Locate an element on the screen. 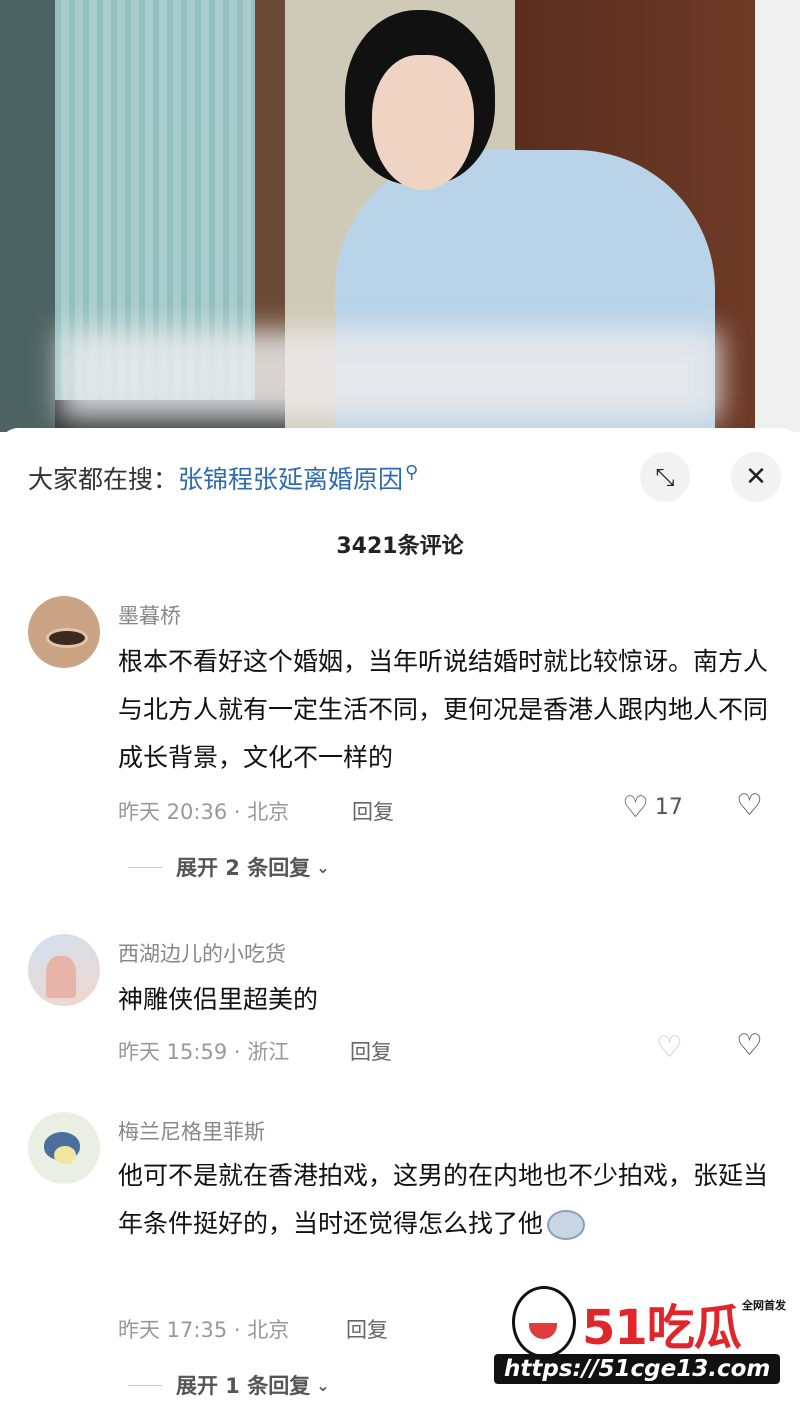  avatar-figure is located at coordinates (61, 977).